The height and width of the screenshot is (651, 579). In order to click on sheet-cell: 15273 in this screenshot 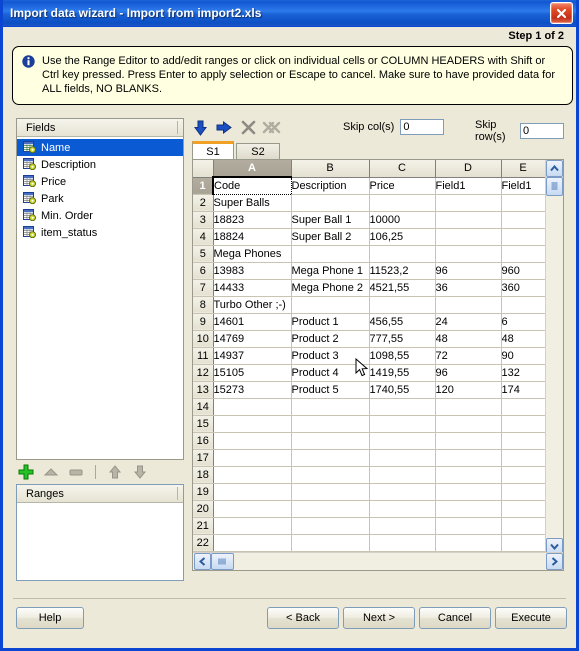, I will do `click(252, 390)`.